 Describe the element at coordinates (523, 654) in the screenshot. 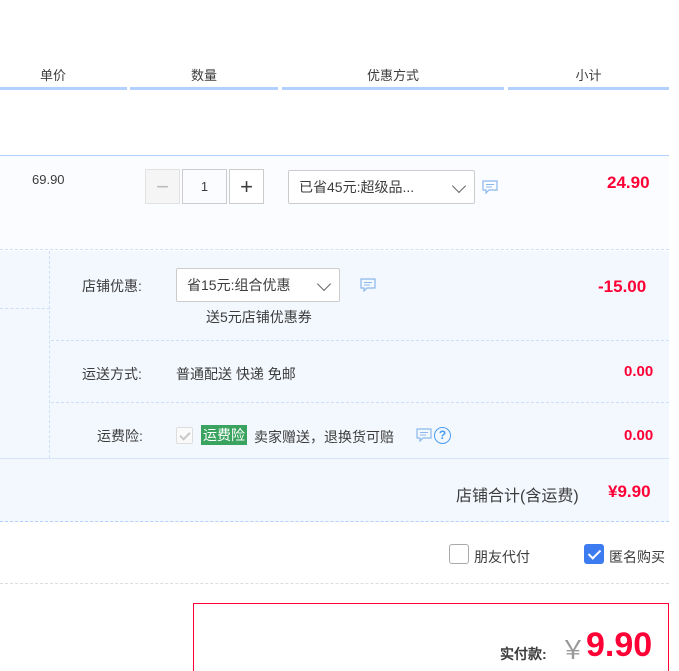

I see `payment-label: 实付款:` at that location.